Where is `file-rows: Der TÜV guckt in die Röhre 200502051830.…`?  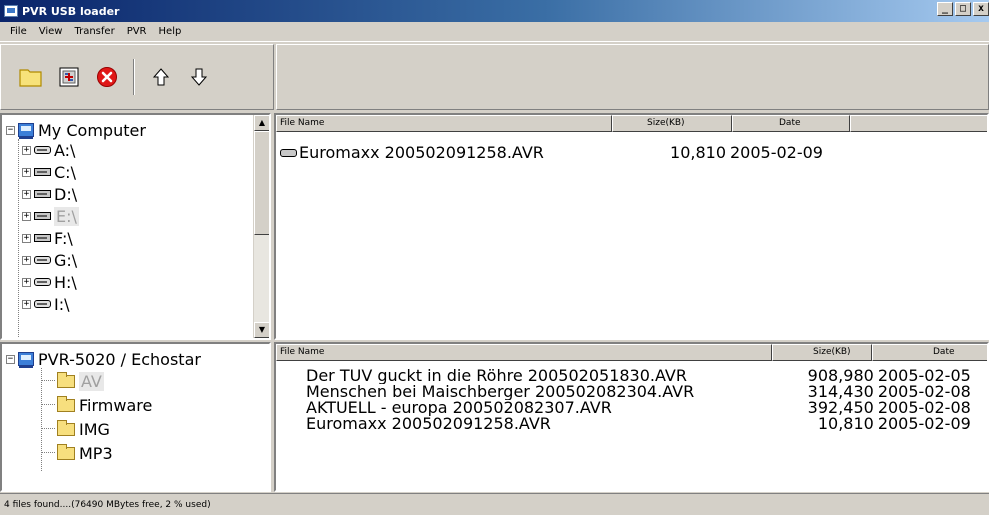 file-rows: Der TÜV guckt in die Röhre 200502051830.… is located at coordinates (646, 400).